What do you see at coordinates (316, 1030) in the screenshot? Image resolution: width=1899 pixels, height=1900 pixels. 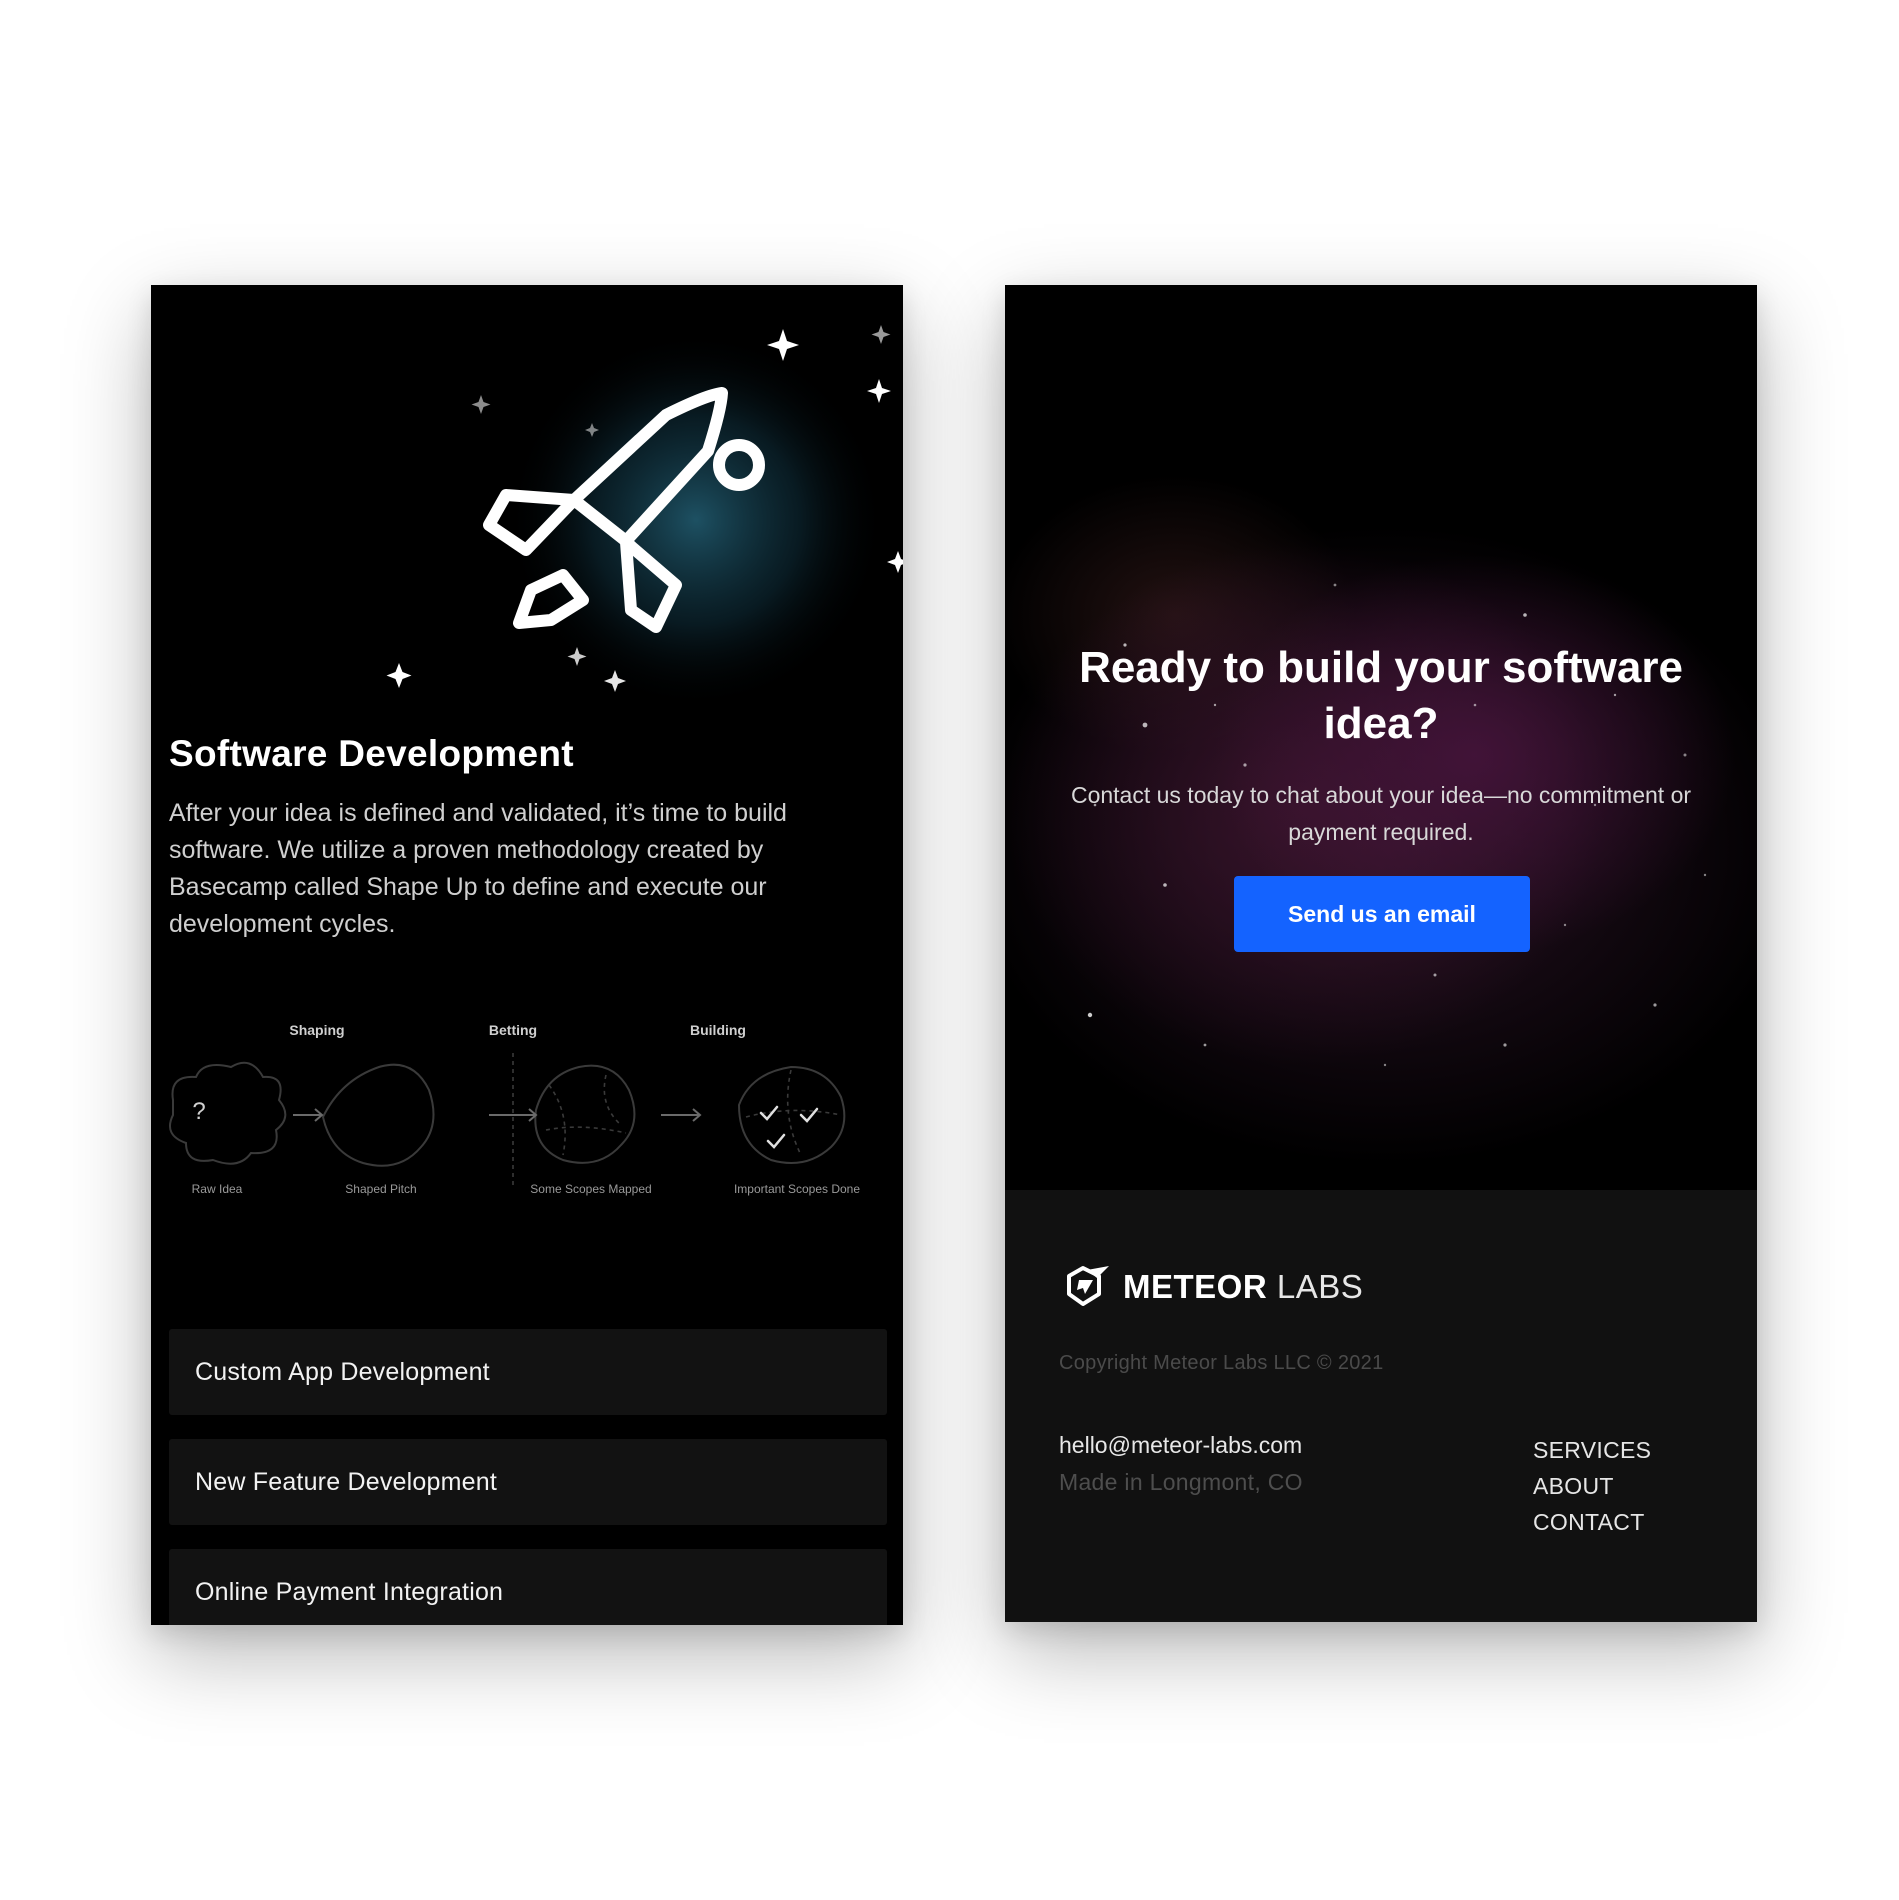 I see `phase-label-shaping: Shaping` at bounding box center [316, 1030].